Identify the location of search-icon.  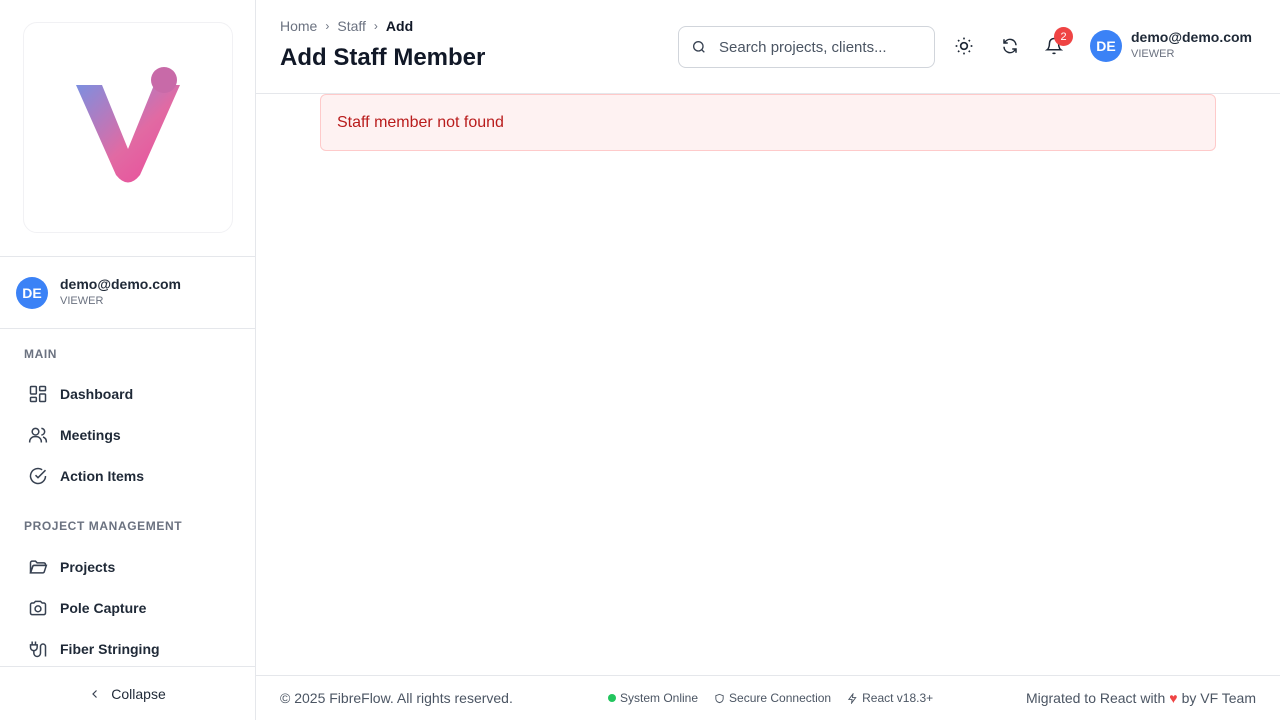
(699, 47).